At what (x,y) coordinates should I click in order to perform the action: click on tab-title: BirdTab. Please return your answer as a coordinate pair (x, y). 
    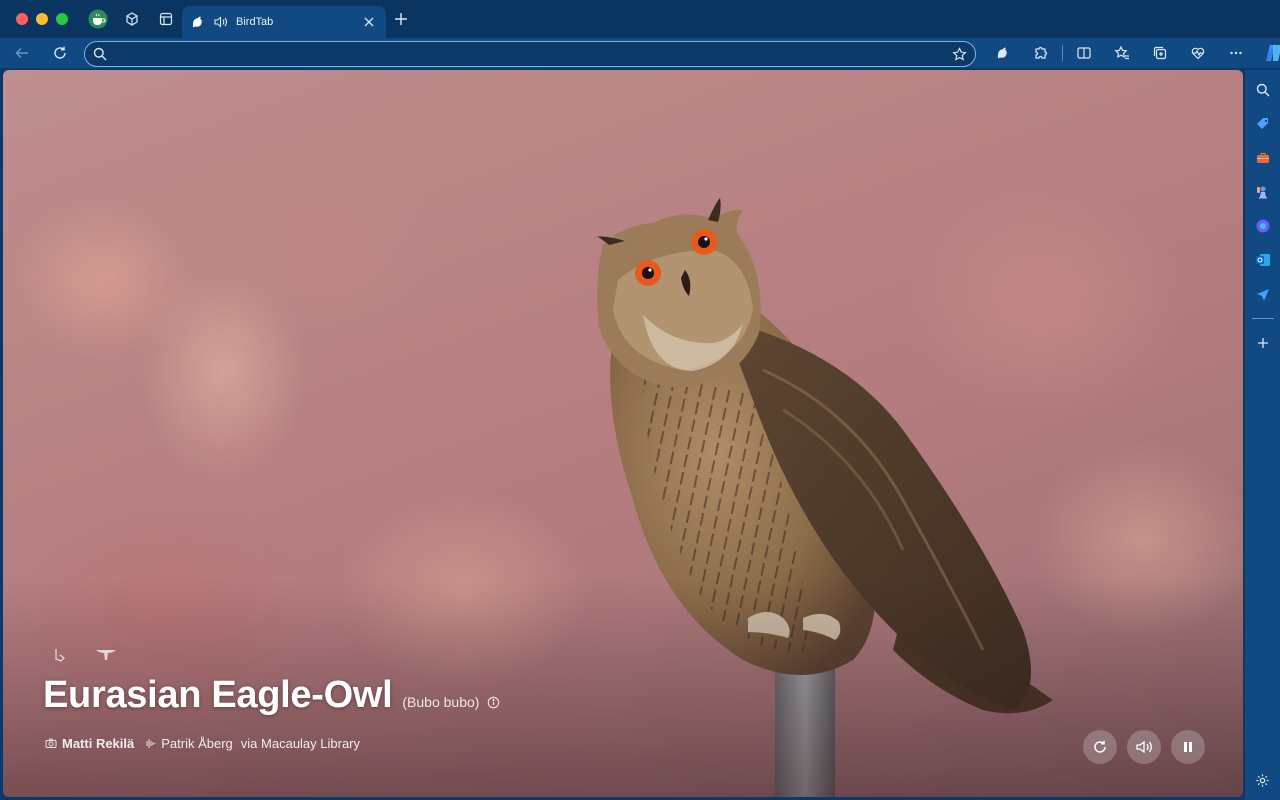
    Looking at the image, I should click on (255, 22).